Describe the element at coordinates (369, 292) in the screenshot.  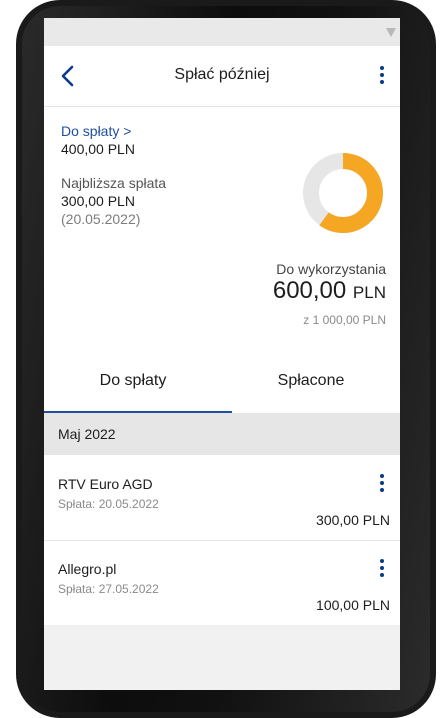
I see `available-currency: PLN` at that location.